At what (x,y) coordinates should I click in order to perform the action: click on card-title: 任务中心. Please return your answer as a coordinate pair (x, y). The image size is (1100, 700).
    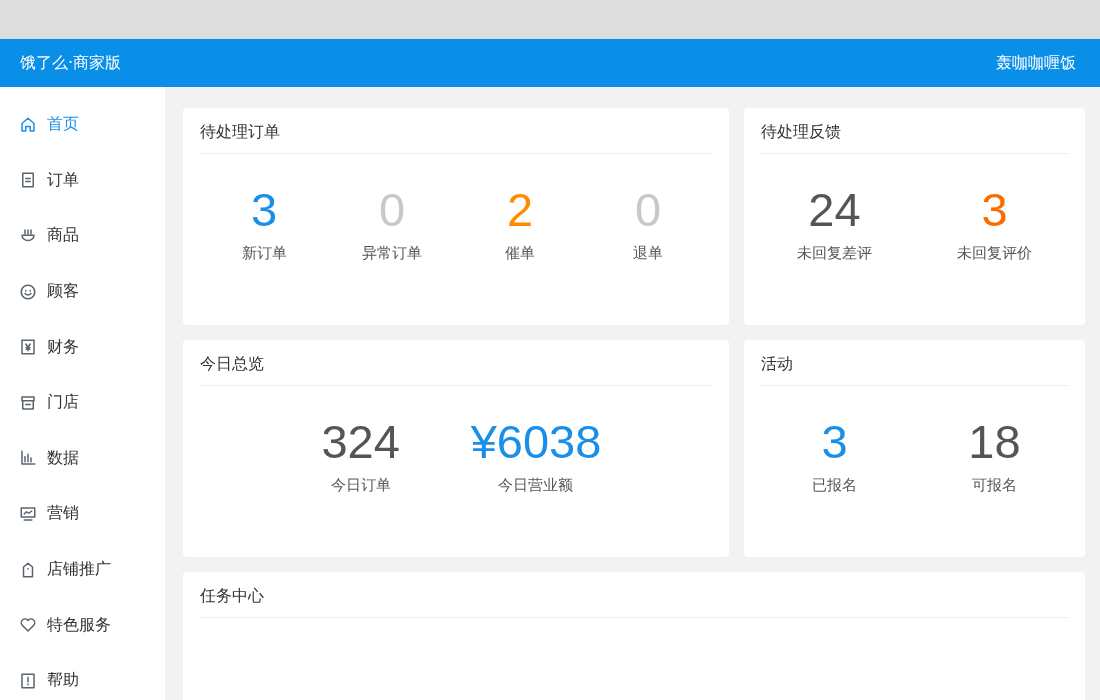
    Looking at the image, I should click on (634, 595).